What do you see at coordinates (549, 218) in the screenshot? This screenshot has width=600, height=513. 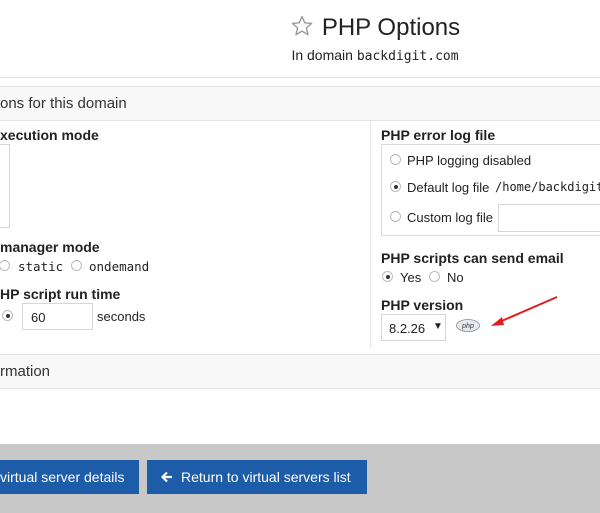 I see `error-log-custom-input` at bounding box center [549, 218].